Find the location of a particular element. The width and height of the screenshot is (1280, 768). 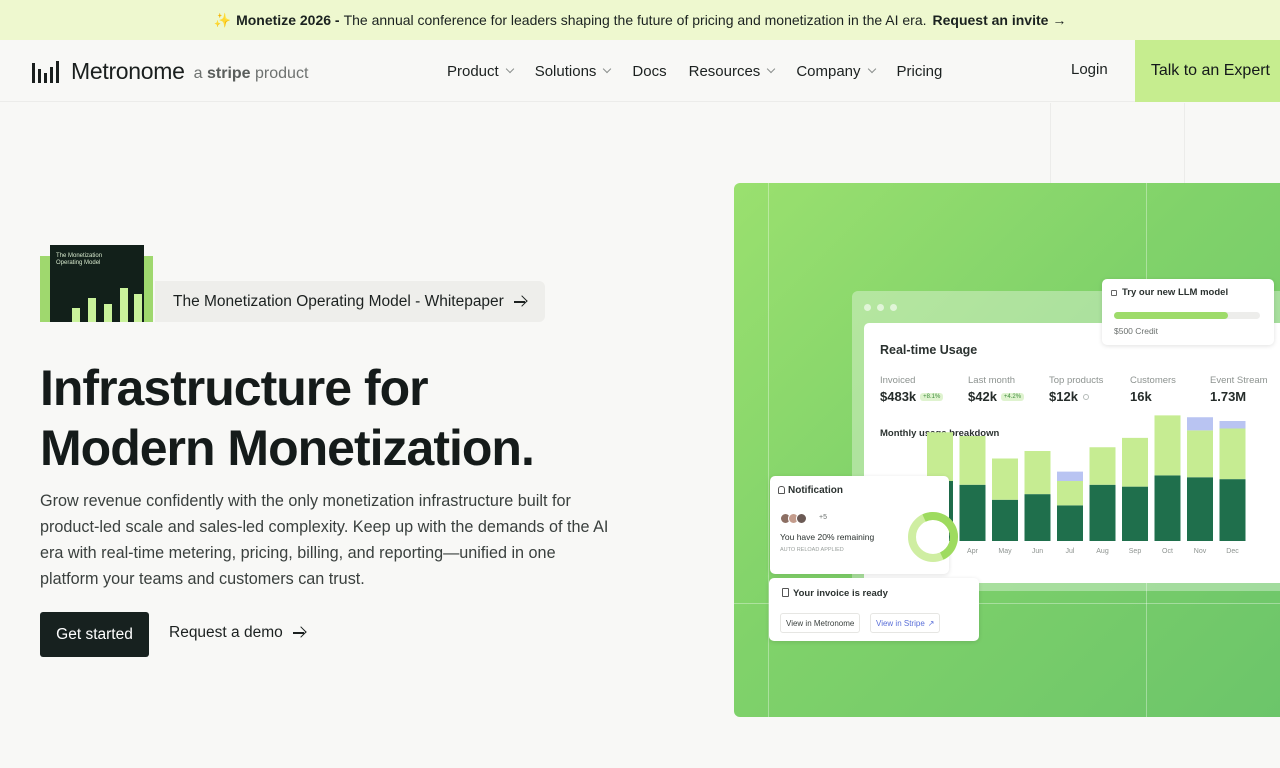

x-tick-label: Jul is located at coordinates (1070, 551).